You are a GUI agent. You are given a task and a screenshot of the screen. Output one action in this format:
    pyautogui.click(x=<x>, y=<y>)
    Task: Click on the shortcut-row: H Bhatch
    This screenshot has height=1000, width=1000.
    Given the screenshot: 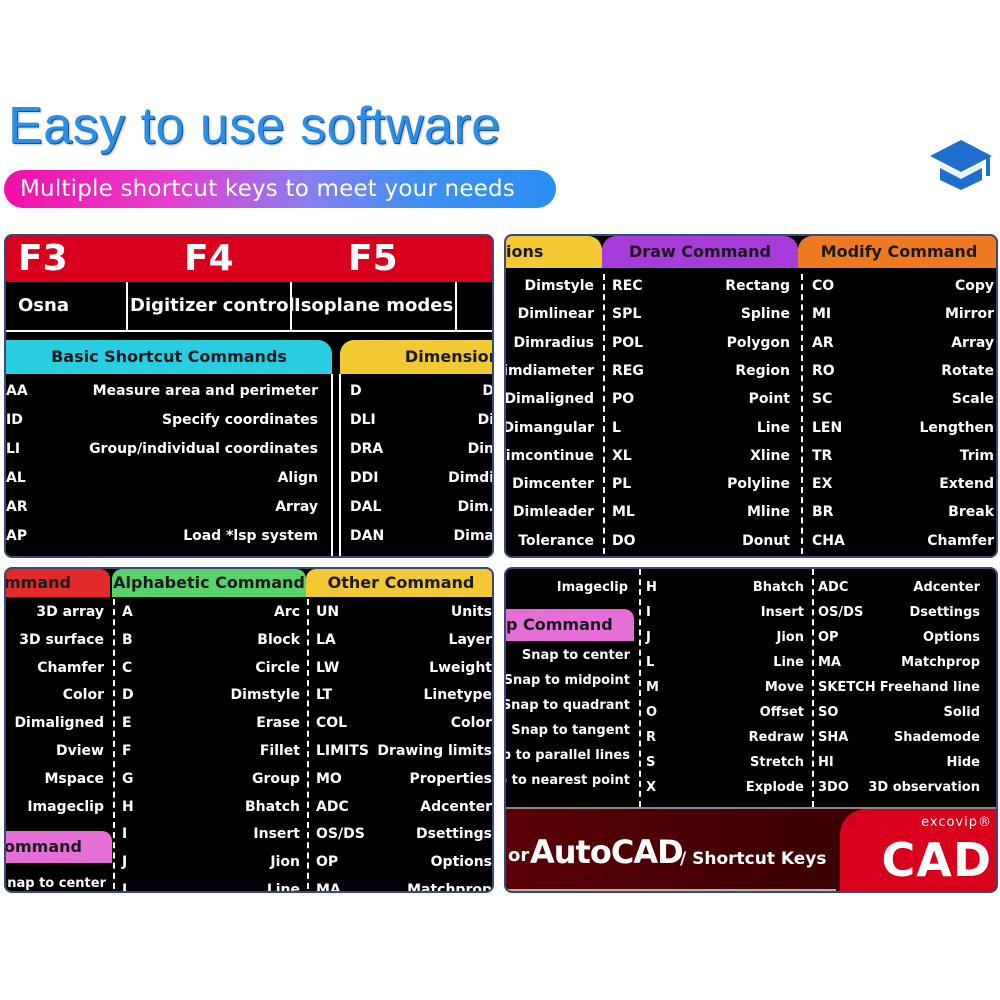 What is the action you would take?
    pyautogui.click(x=211, y=807)
    